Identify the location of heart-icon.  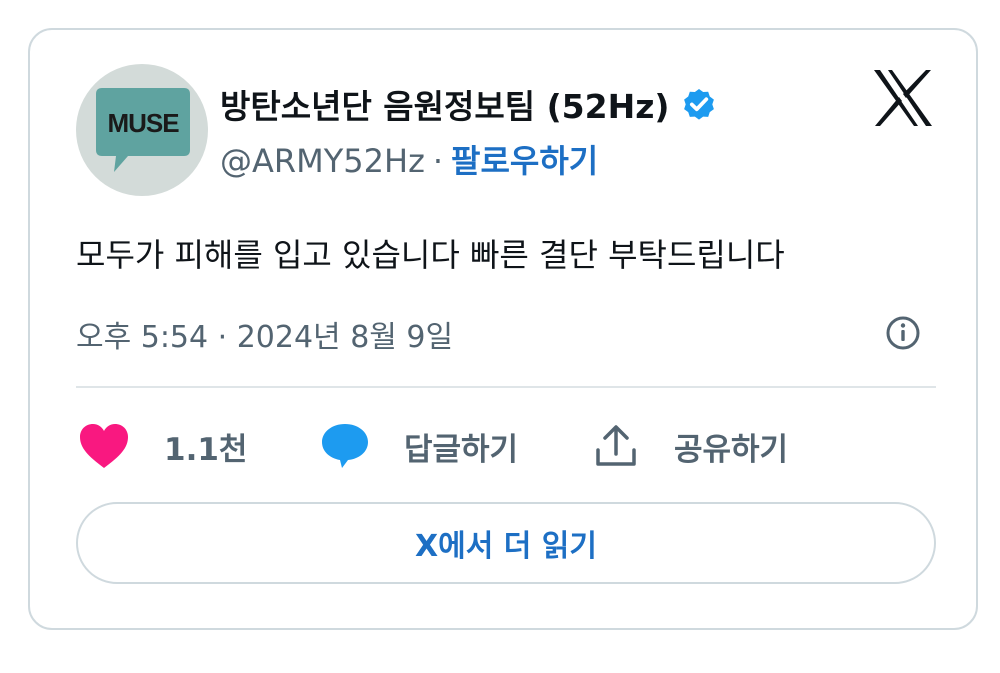
(104, 446).